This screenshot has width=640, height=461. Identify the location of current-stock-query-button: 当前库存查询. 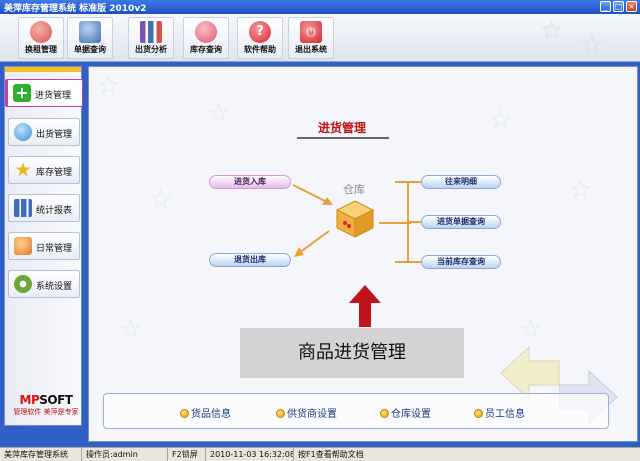
(461, 262).